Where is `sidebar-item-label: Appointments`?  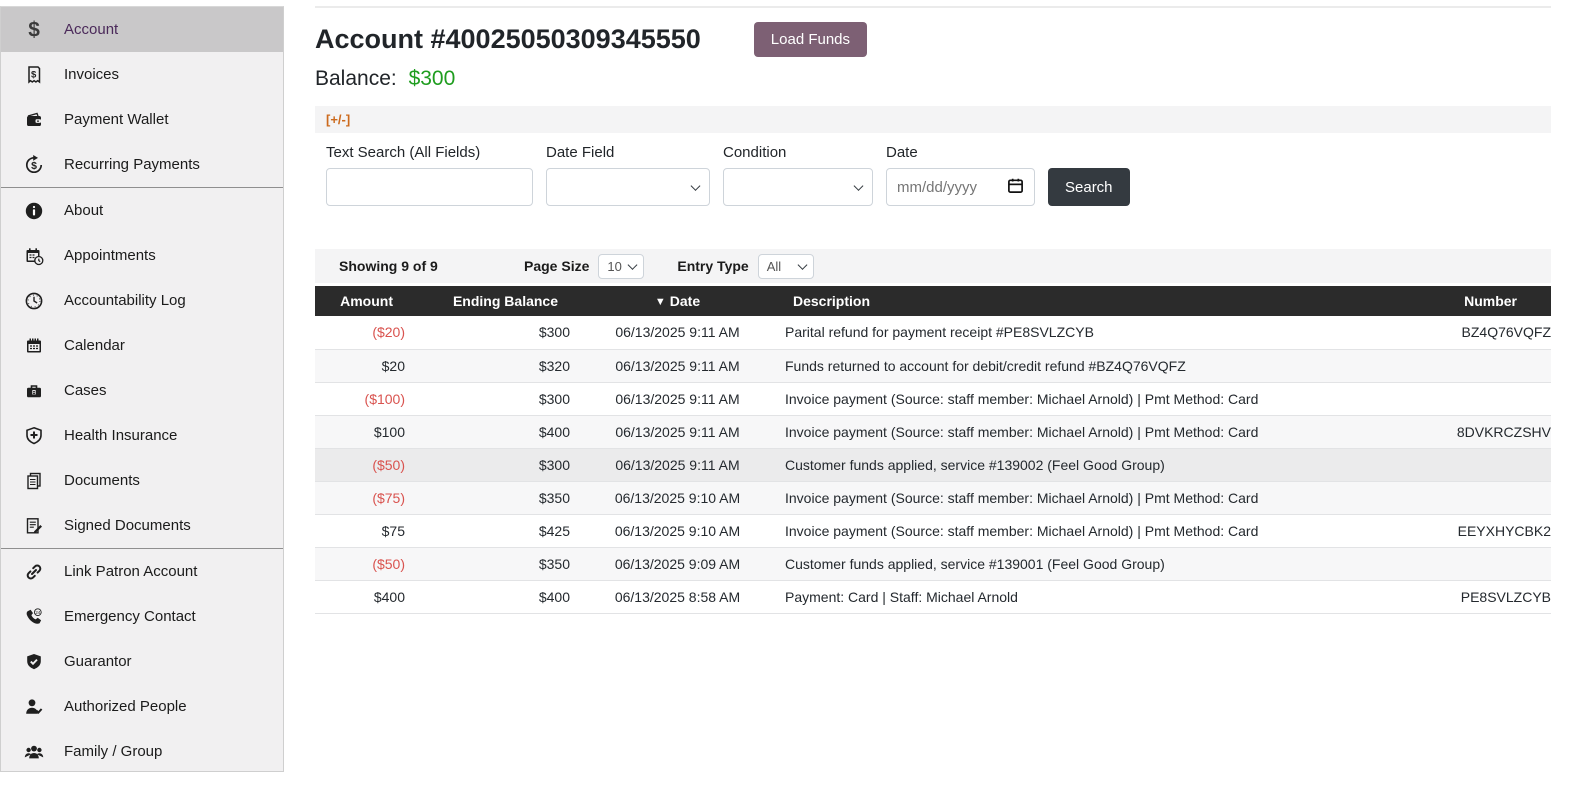
sidebar-item-label: Appointments is located at coordinates (110, 255).